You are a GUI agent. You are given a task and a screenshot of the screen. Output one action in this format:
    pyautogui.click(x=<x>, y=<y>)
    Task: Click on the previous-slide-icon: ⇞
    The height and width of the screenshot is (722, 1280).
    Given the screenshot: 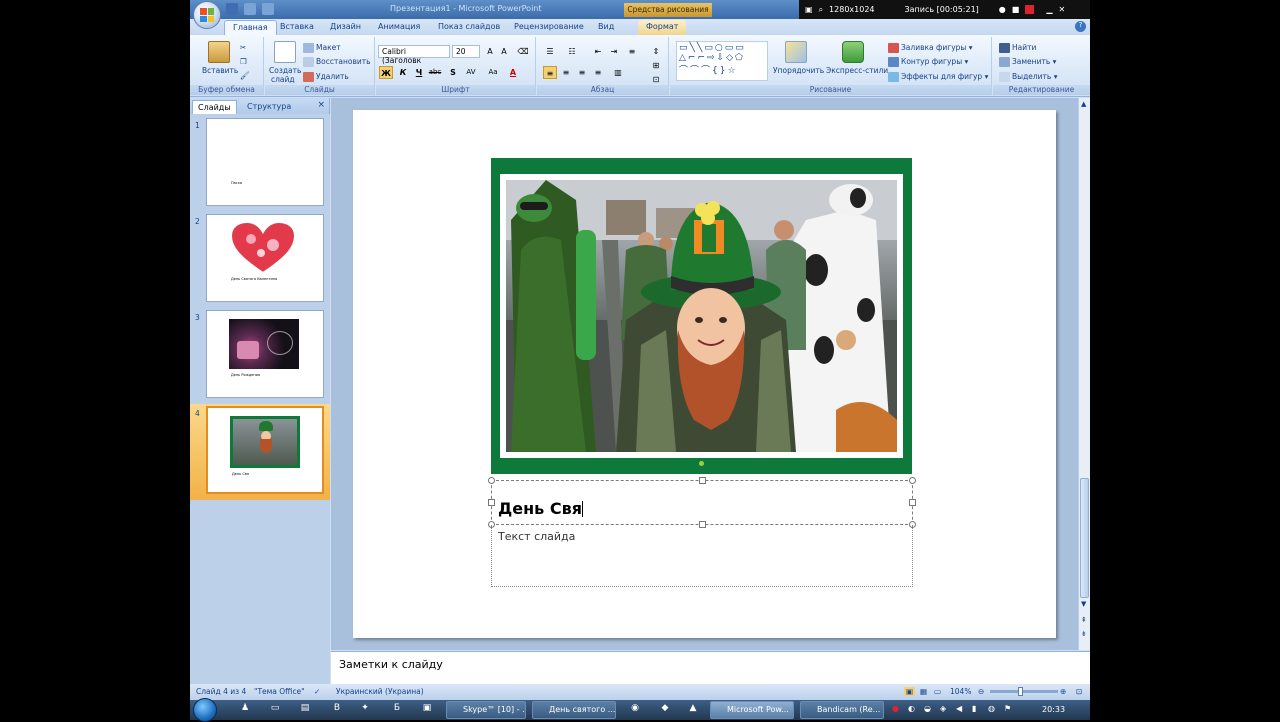 What is the action you would take?
    pyautogui.click(x=1084, y=620)
    